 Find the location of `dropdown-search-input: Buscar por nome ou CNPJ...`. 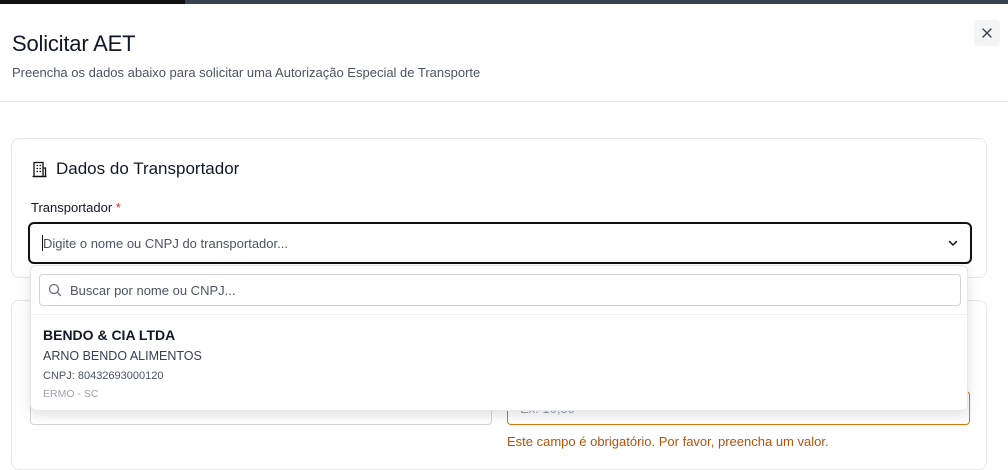

dropdown-search-input: Buscar por nome ou CNPJ... is located at coordinates (500, 290).